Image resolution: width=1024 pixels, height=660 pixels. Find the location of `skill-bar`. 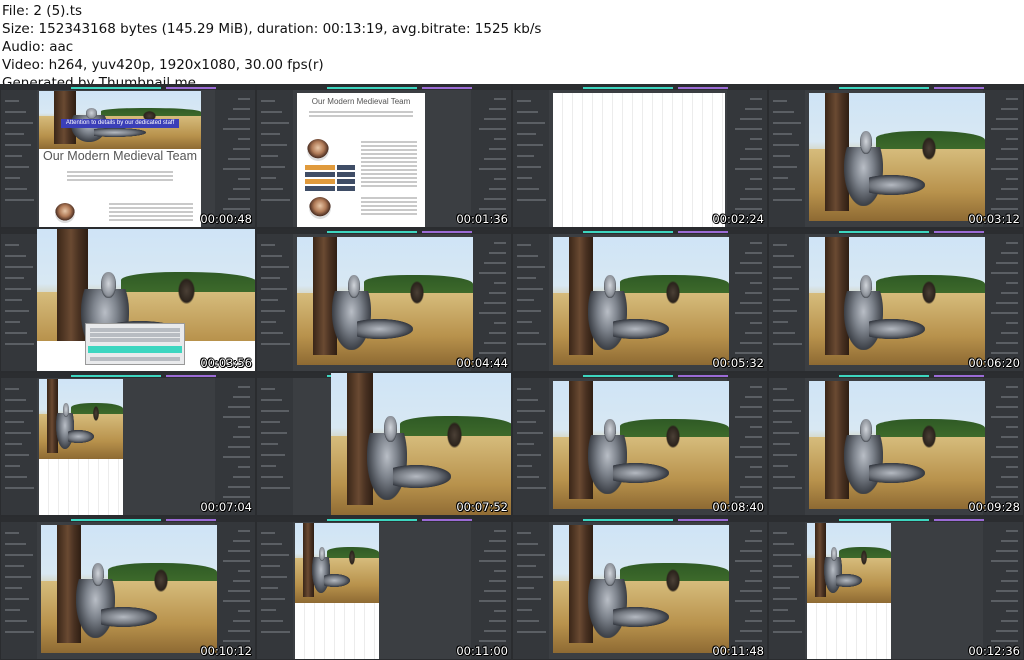

skill-bar is located at coordinates (320, 167).